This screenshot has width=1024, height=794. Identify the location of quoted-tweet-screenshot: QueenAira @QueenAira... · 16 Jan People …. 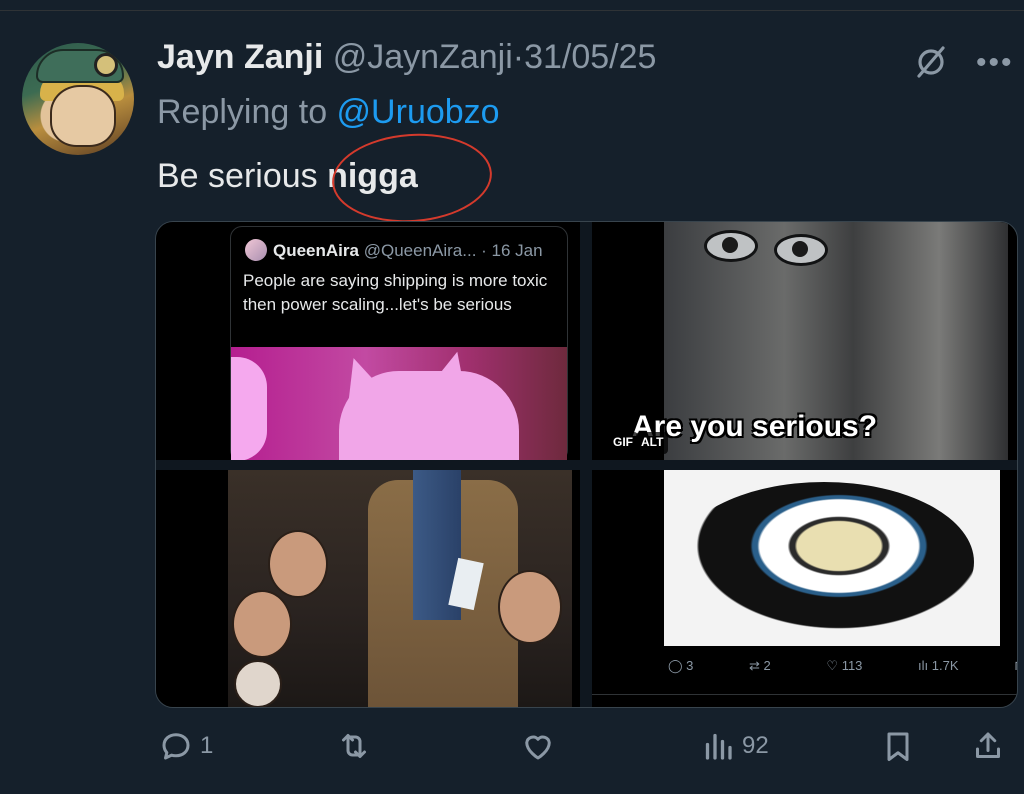
(399, 343).